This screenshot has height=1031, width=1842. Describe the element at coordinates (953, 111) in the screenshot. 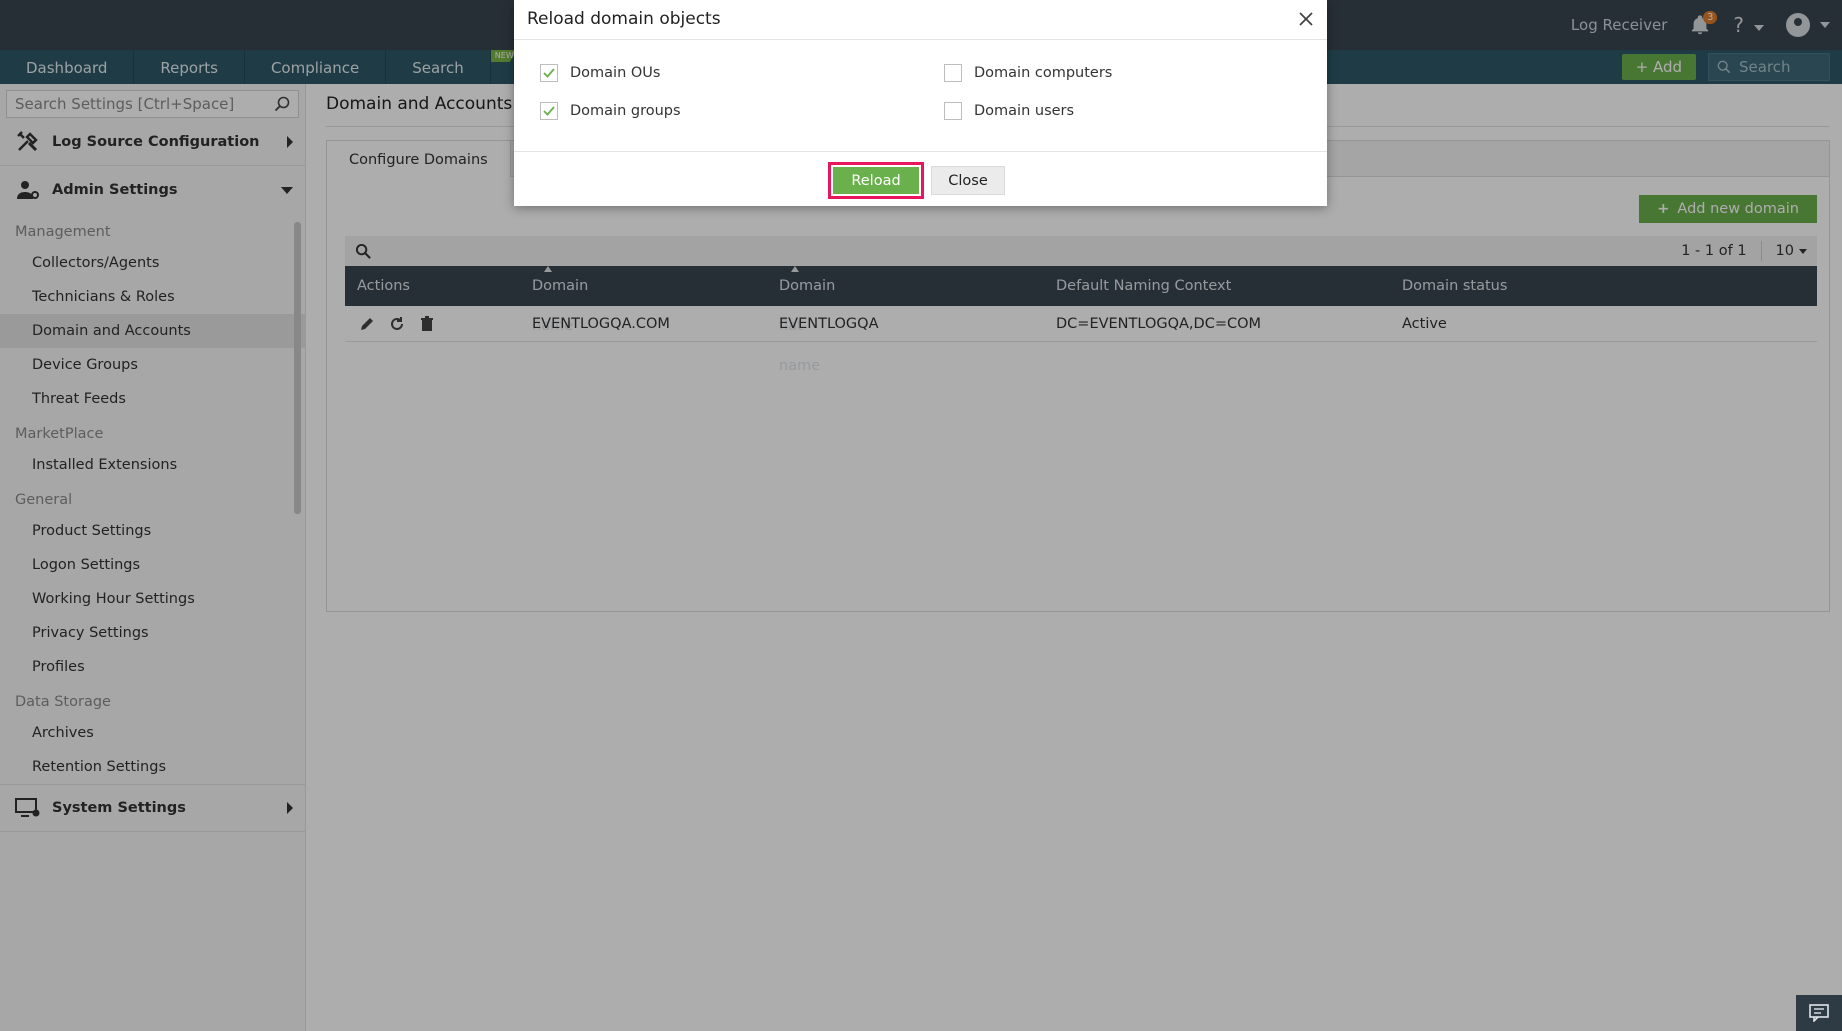

I see `domain-users-checkbox` at that location.